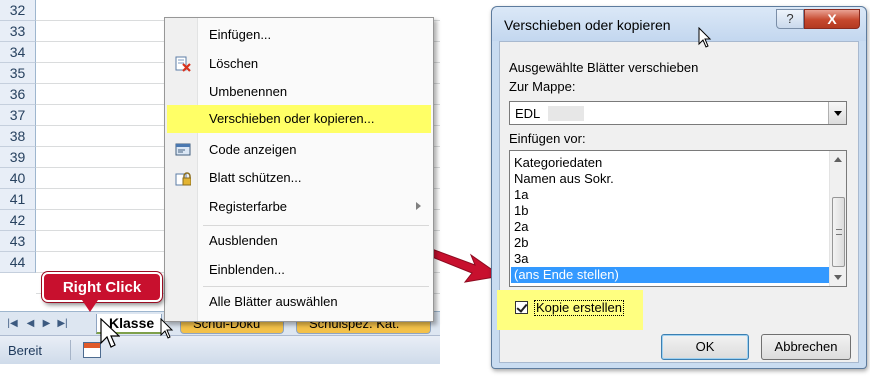 The width and height of the screenshot is (870, 376). I want to click on delete-sheet-icon, so click(183, 64).